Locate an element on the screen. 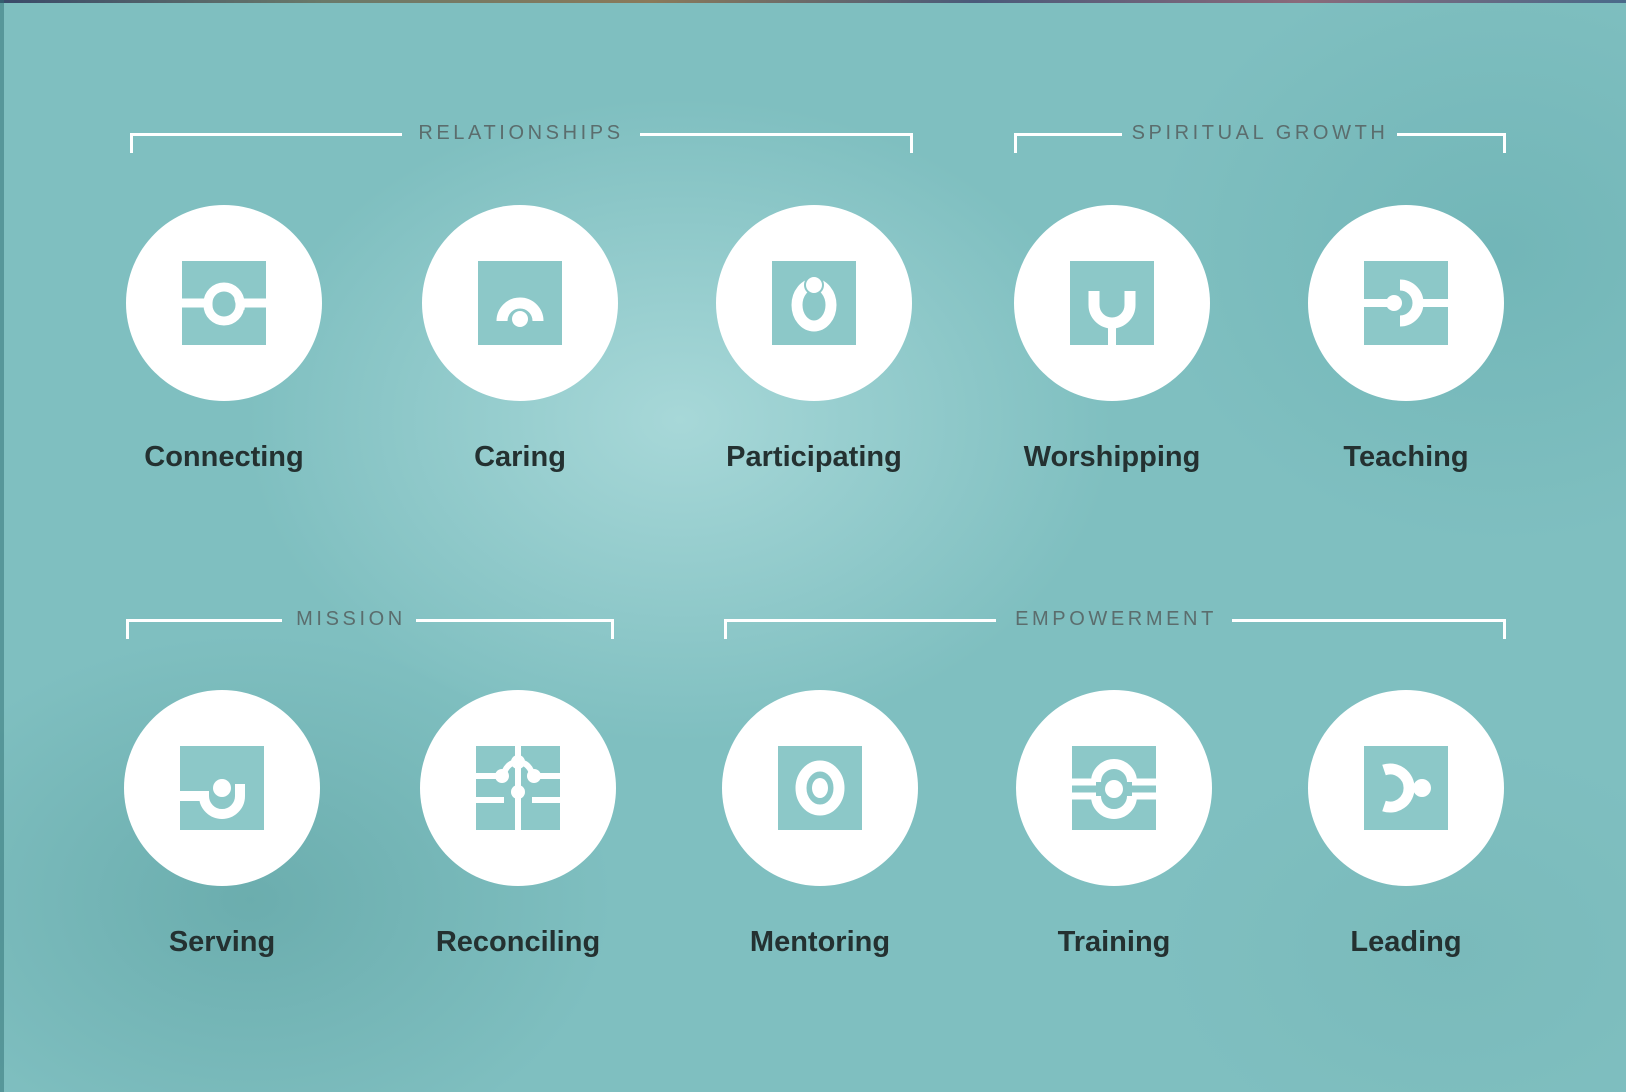 This screenshot has width=1626, height=1092. participating-icon is located at coordinates (814, 303).